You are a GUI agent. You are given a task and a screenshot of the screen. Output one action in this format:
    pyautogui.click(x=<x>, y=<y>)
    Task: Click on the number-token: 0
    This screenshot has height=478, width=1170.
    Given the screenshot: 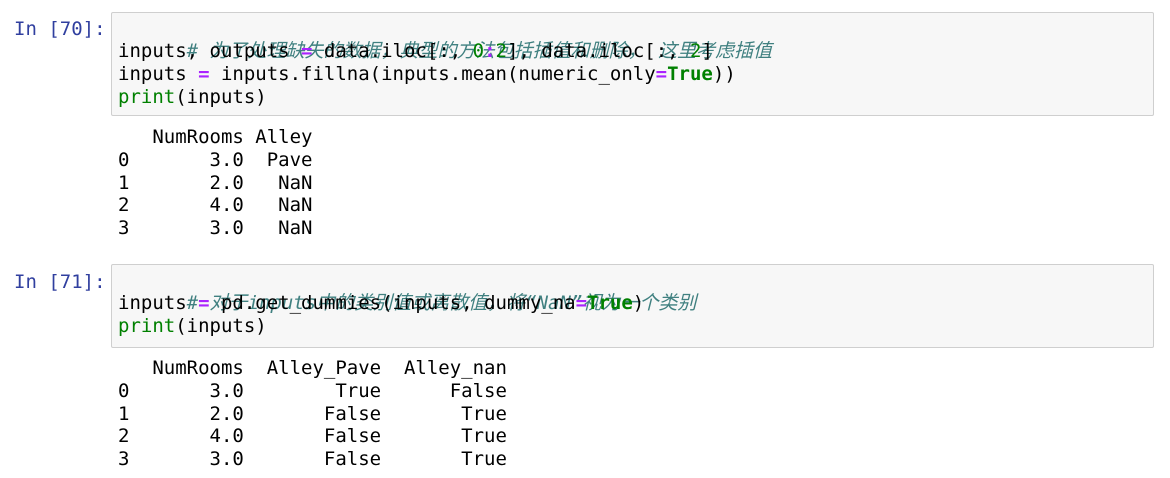 What is the action you would take?
    pyautogui.click(x=478, y=51)
    